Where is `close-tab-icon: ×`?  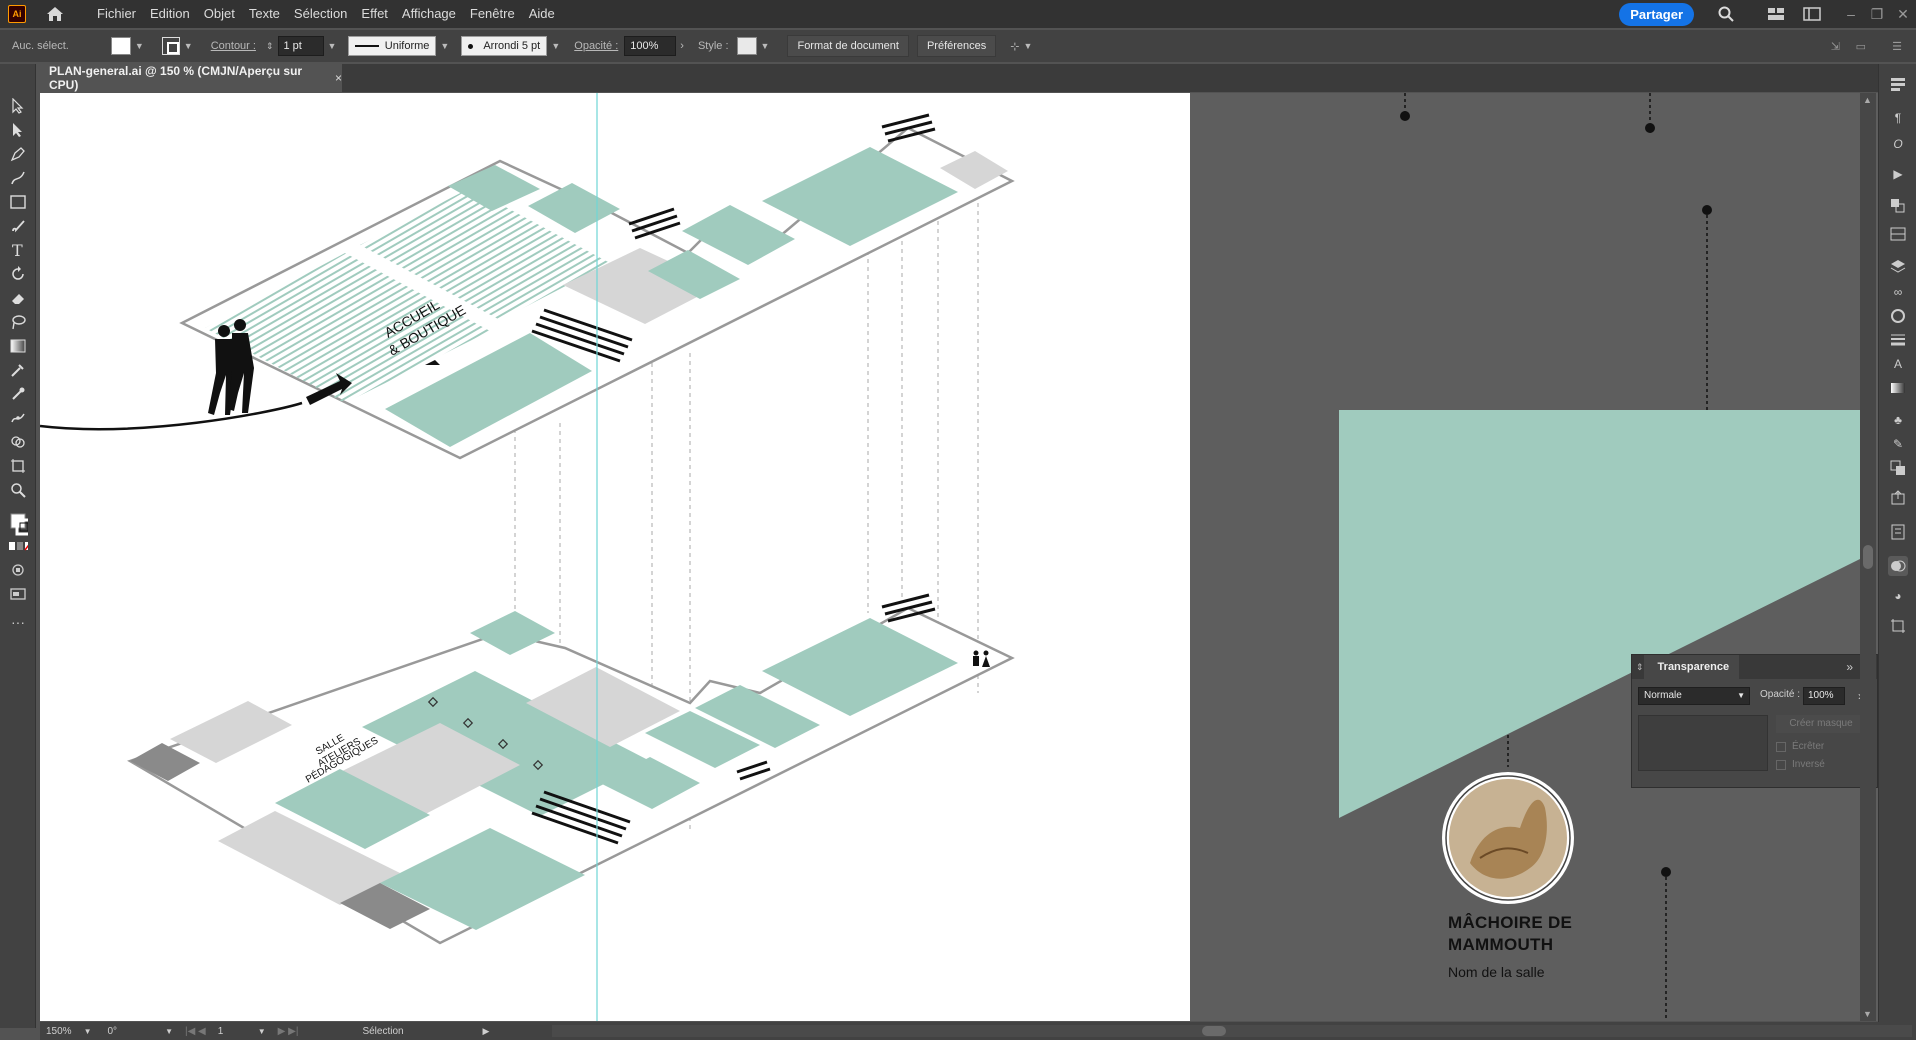
close-tab-icon: × is located at coordinates (338, 78).